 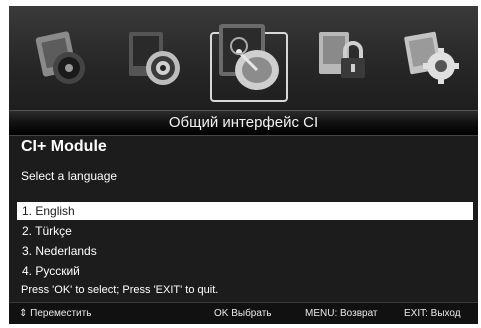 I want to click on footer-move-hint: ⇕ Переместить, so click(x=55, y=313).